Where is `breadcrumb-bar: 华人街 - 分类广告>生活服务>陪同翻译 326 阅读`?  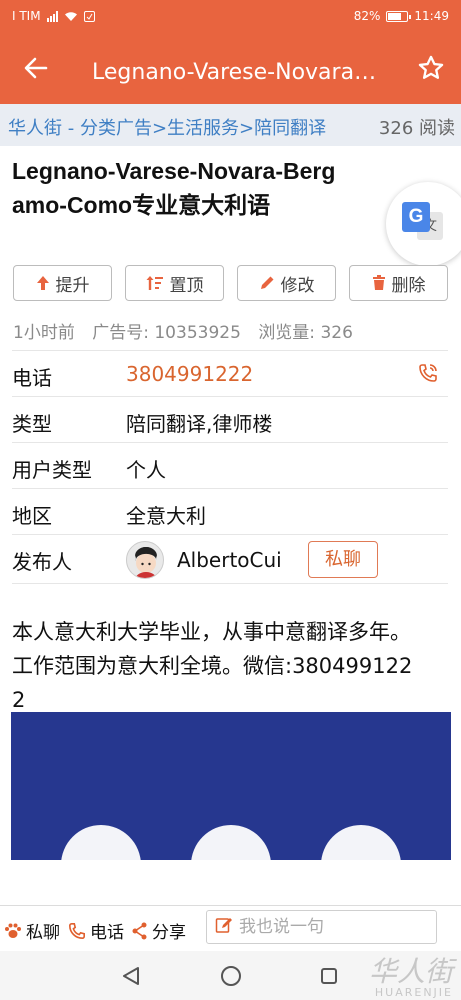 breadcrumb-bar: 华人街 - 分类广告>生活服务>陪同翻译 326 阅读 is located at coordinates (230, 125).